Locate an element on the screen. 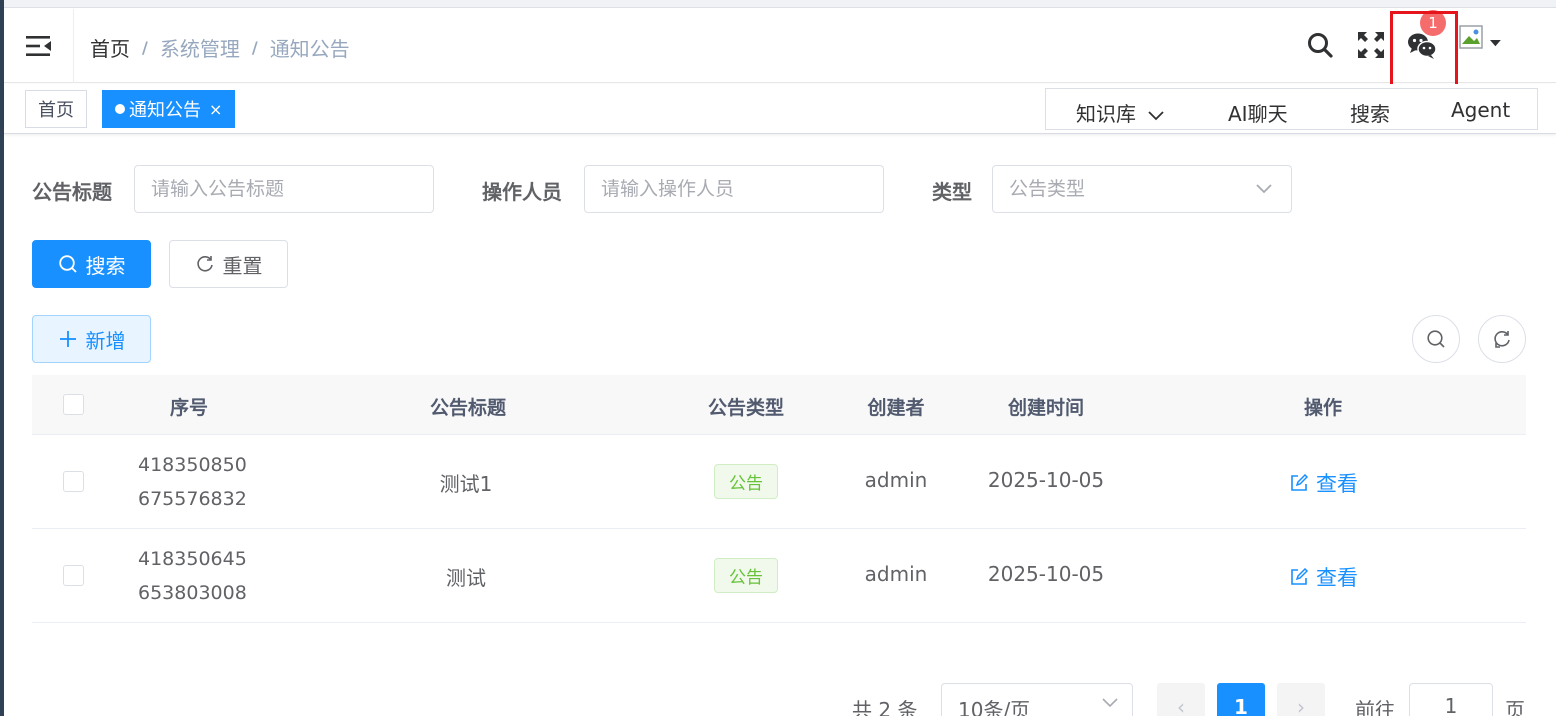 The image size is (1556, 716). fullscreen-icon is located at coordinates (1371, 45).